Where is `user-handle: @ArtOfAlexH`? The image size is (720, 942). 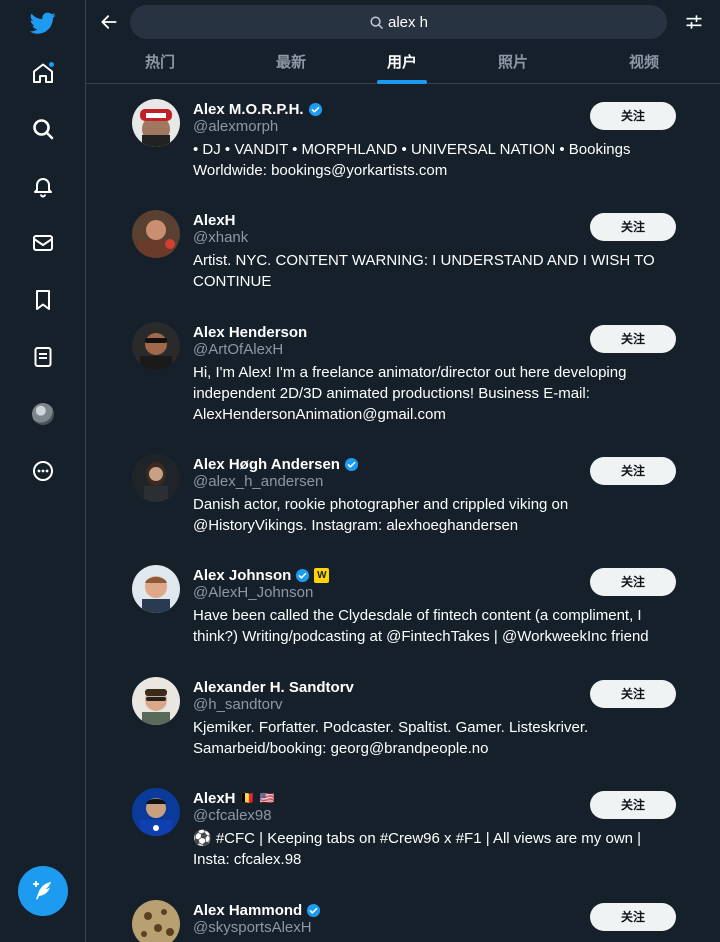 user-handle: @ArtOfAlexH is located at coordinates (238, 349).